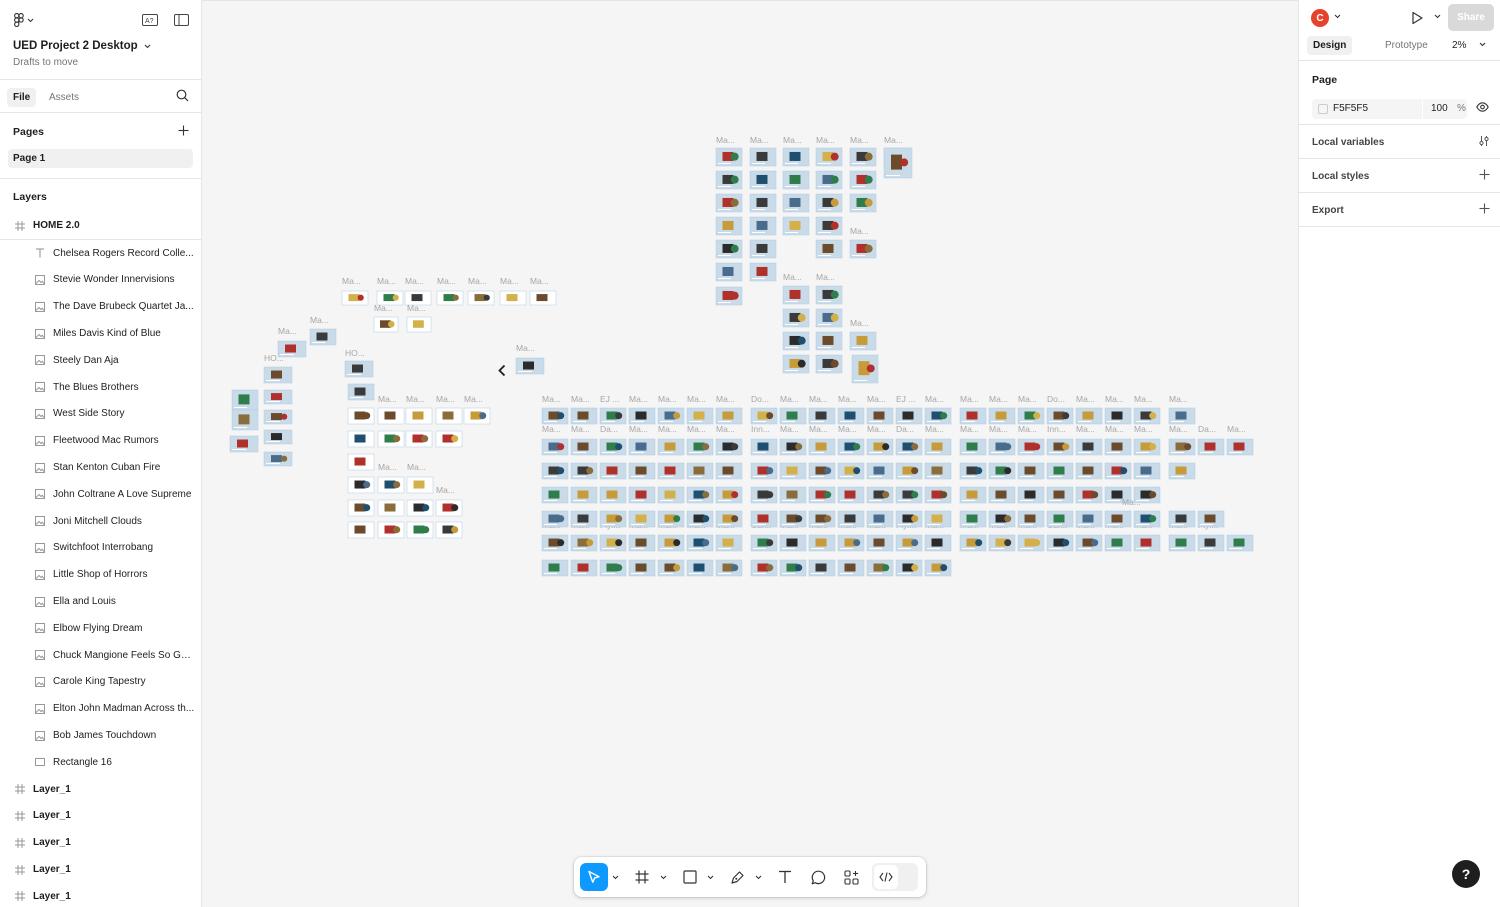 The width and height of the screenshot is (1500, 907). I want to click on layer-row: Stan Kenton Cuban Fire, so click(100, 467).